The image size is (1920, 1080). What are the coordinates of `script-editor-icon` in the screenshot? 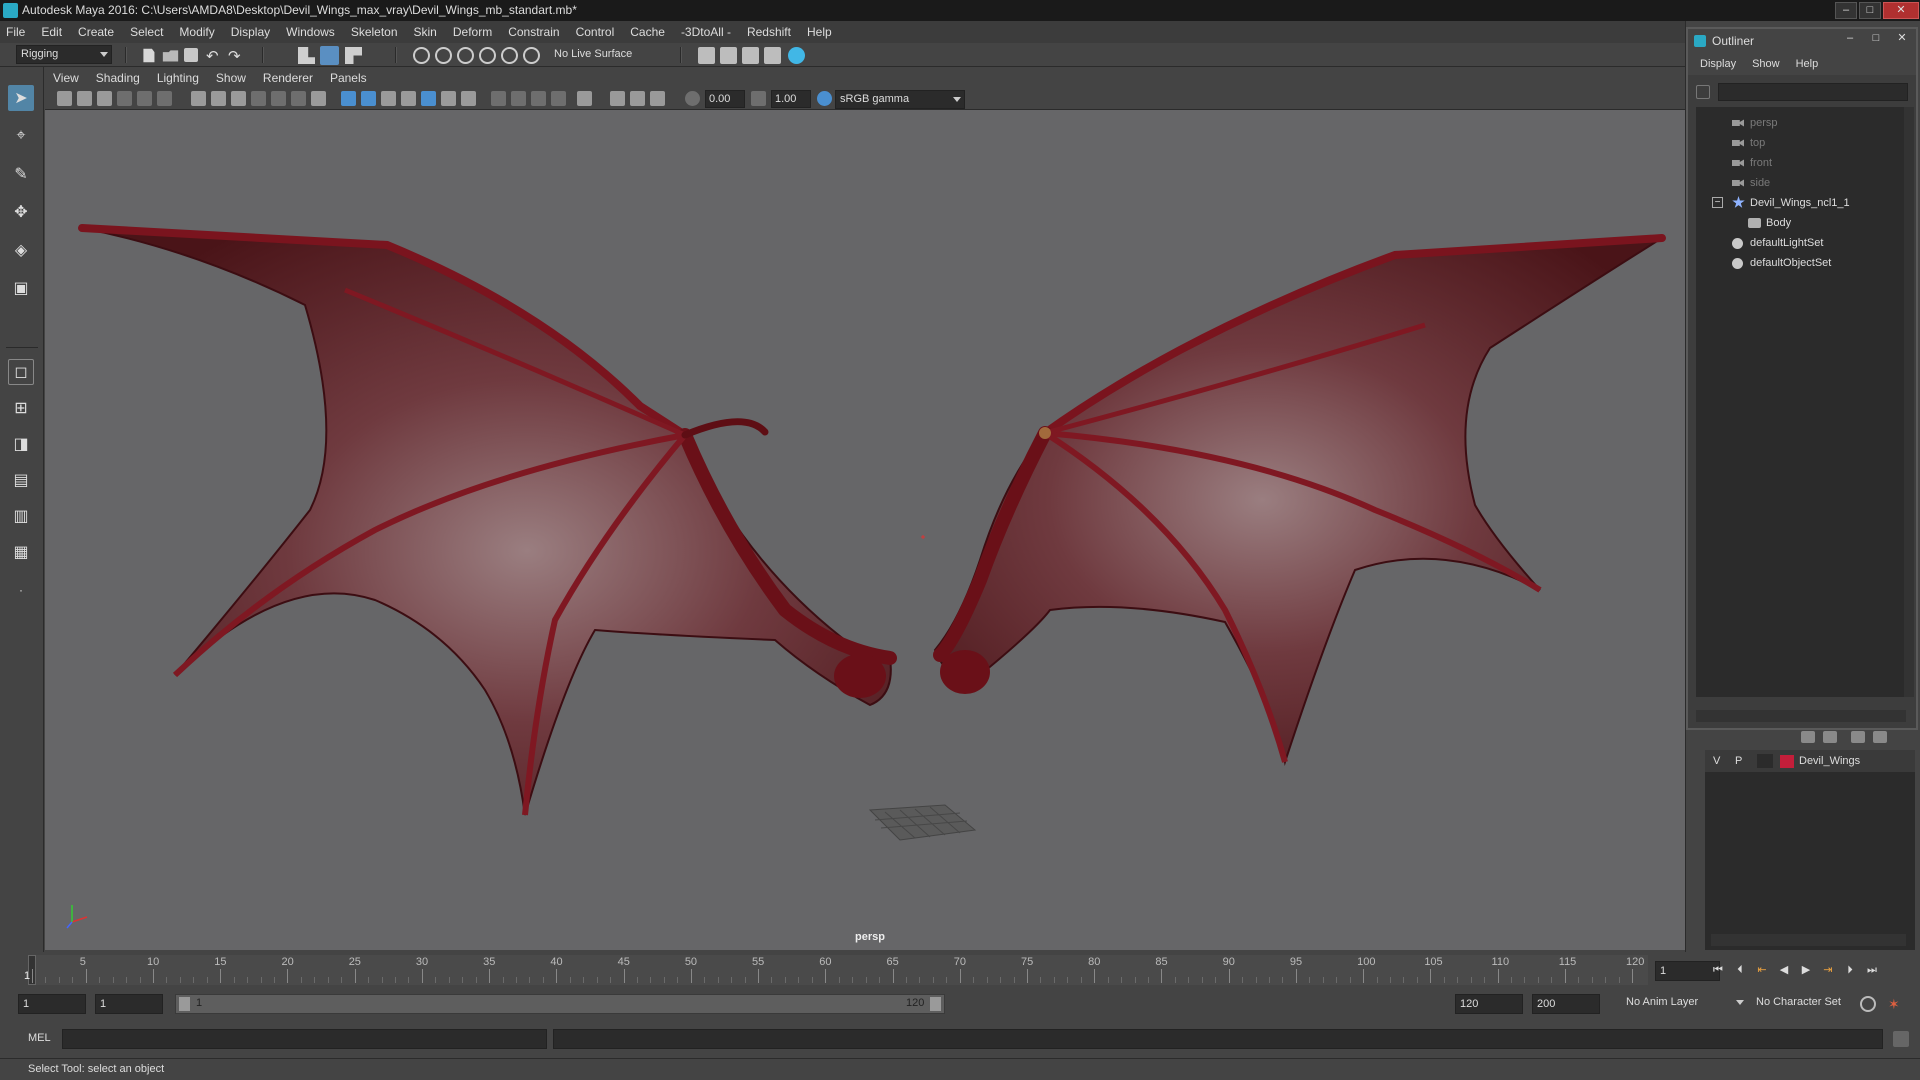 It's located at (1901, 1039).